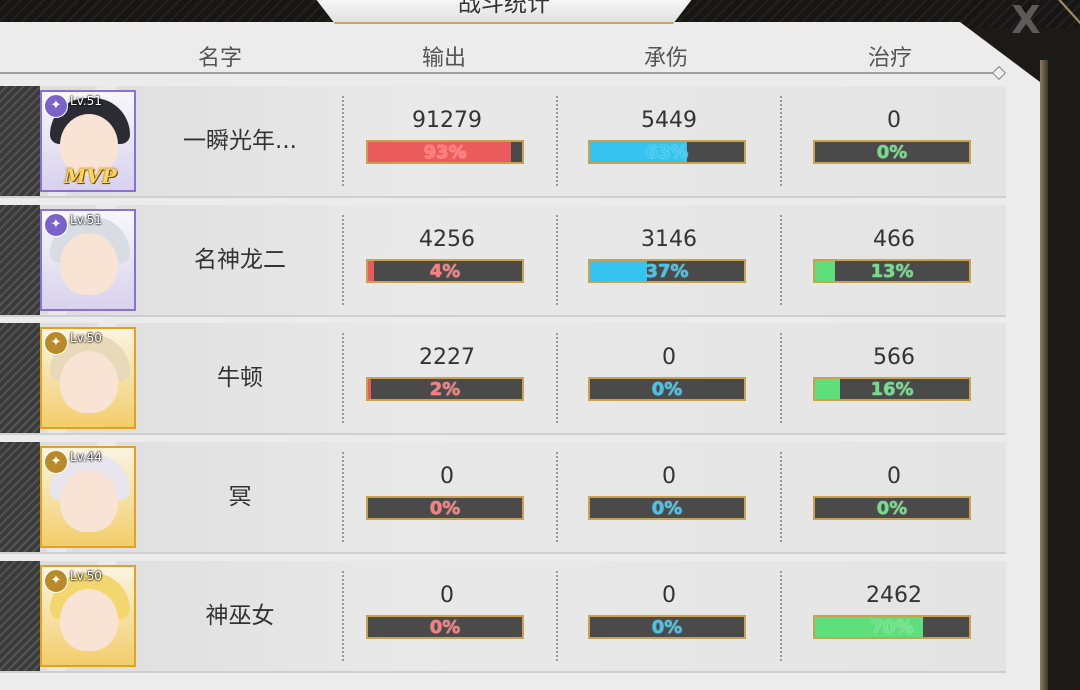 Image resolution: width=1080 pixels, height=690 pixels. What do you see at coordinates (86, 457) in the screenshot?
I see `hero-level: Lv.44` at bounding box center [86, 457].